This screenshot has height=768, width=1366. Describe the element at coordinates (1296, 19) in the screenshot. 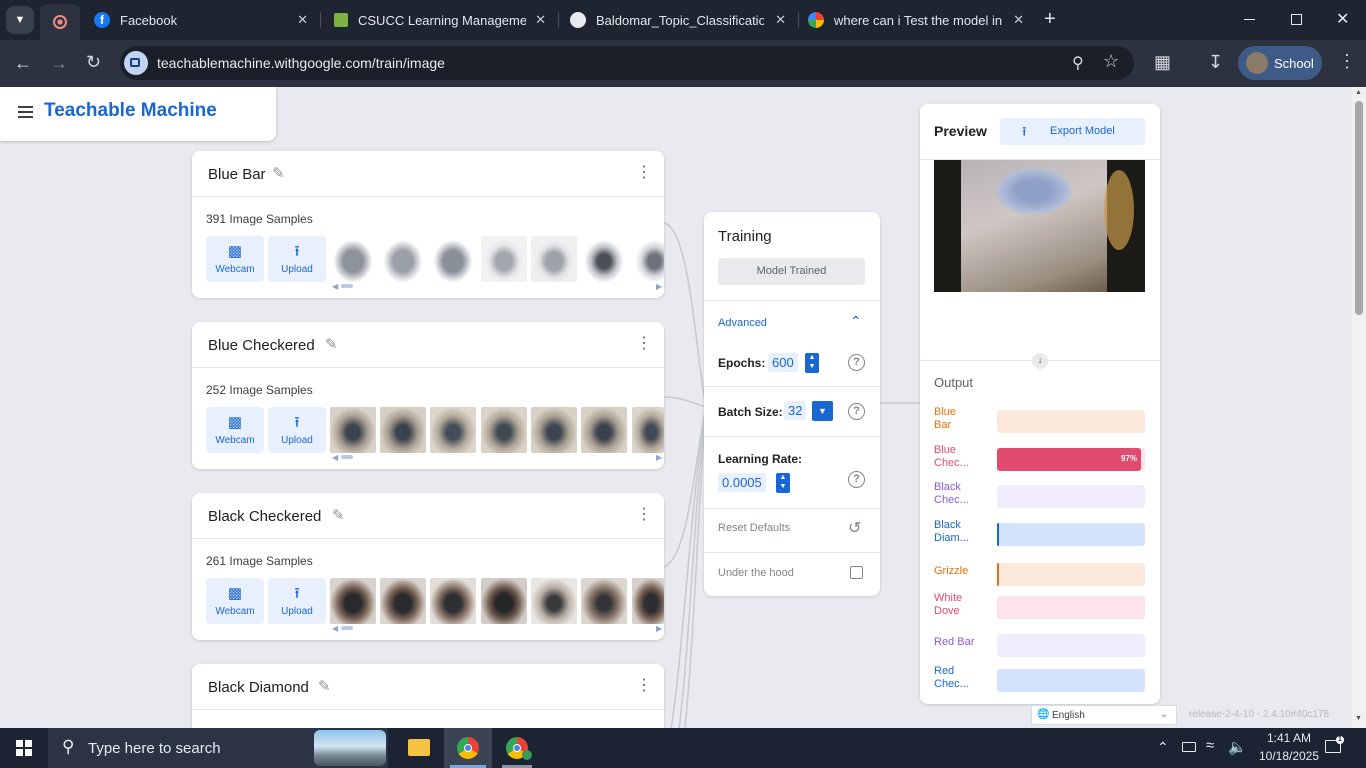

I see `restore-button` at that location.